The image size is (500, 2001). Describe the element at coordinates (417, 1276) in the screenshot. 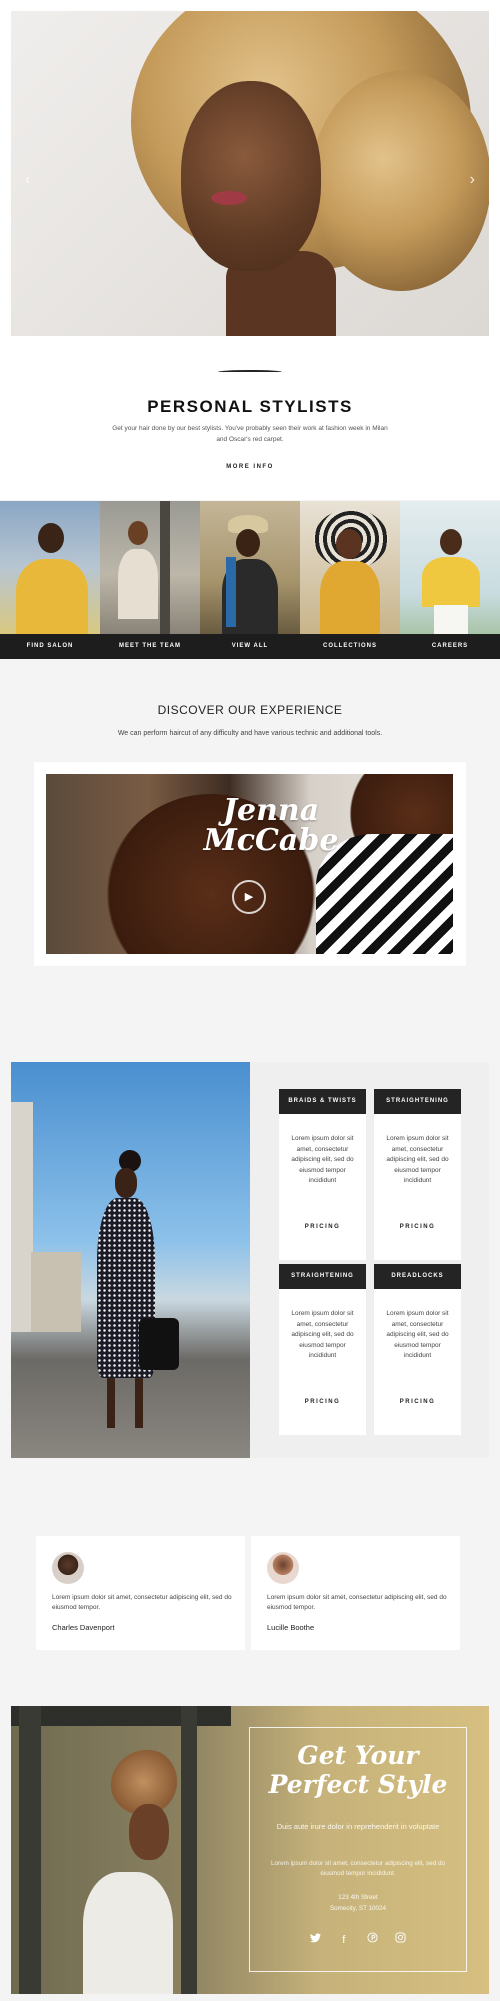

I see `service-title: DREADLOCKS` at that location.